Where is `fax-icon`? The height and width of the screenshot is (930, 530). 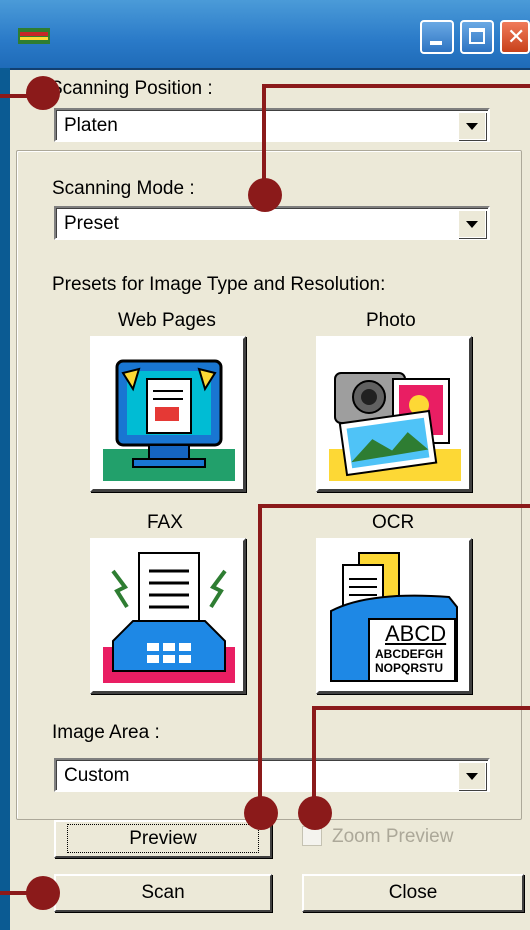 fax-icon is located at coordinates (169, 617).